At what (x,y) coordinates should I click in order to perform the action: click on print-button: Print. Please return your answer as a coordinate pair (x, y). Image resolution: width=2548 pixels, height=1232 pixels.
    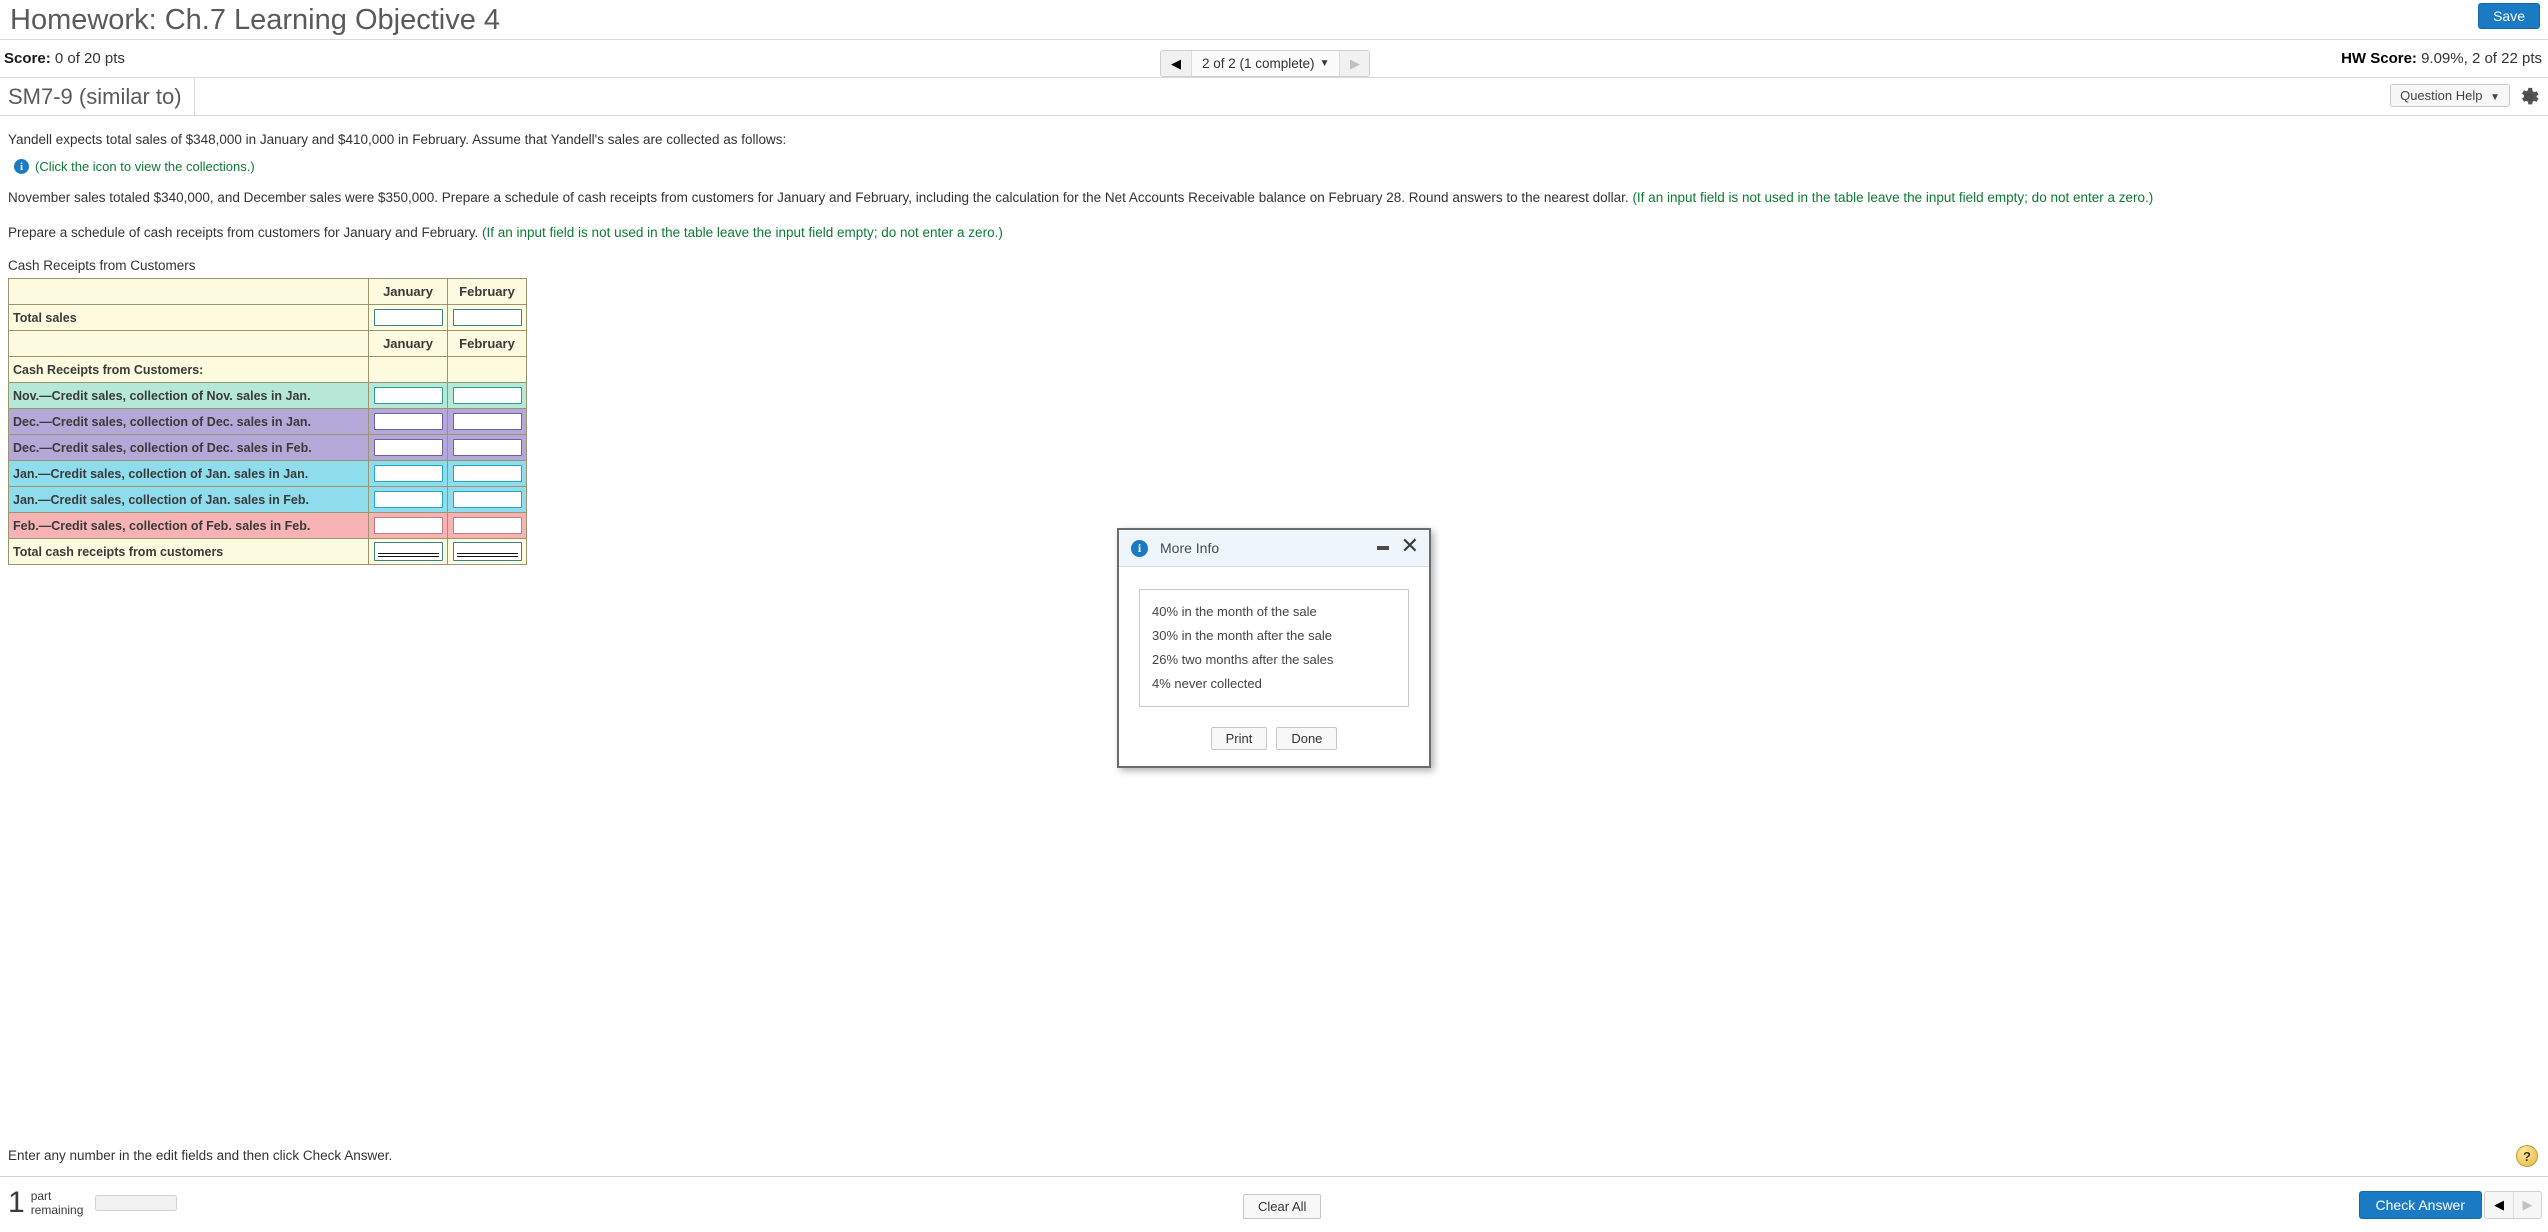
    Looking at the image, I should click on (1239, 738).